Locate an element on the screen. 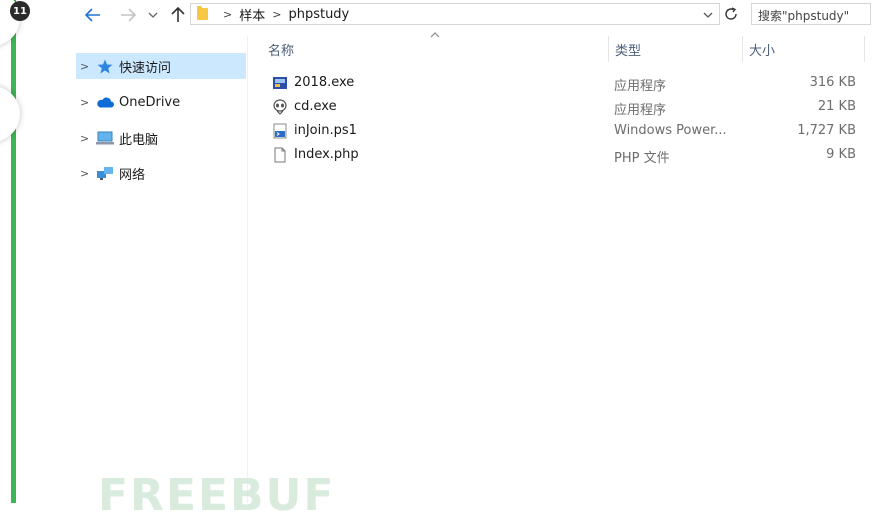 The height and width of the screenshot is (521, 886). back-arrow-icon is located at coordinates (93, 15).